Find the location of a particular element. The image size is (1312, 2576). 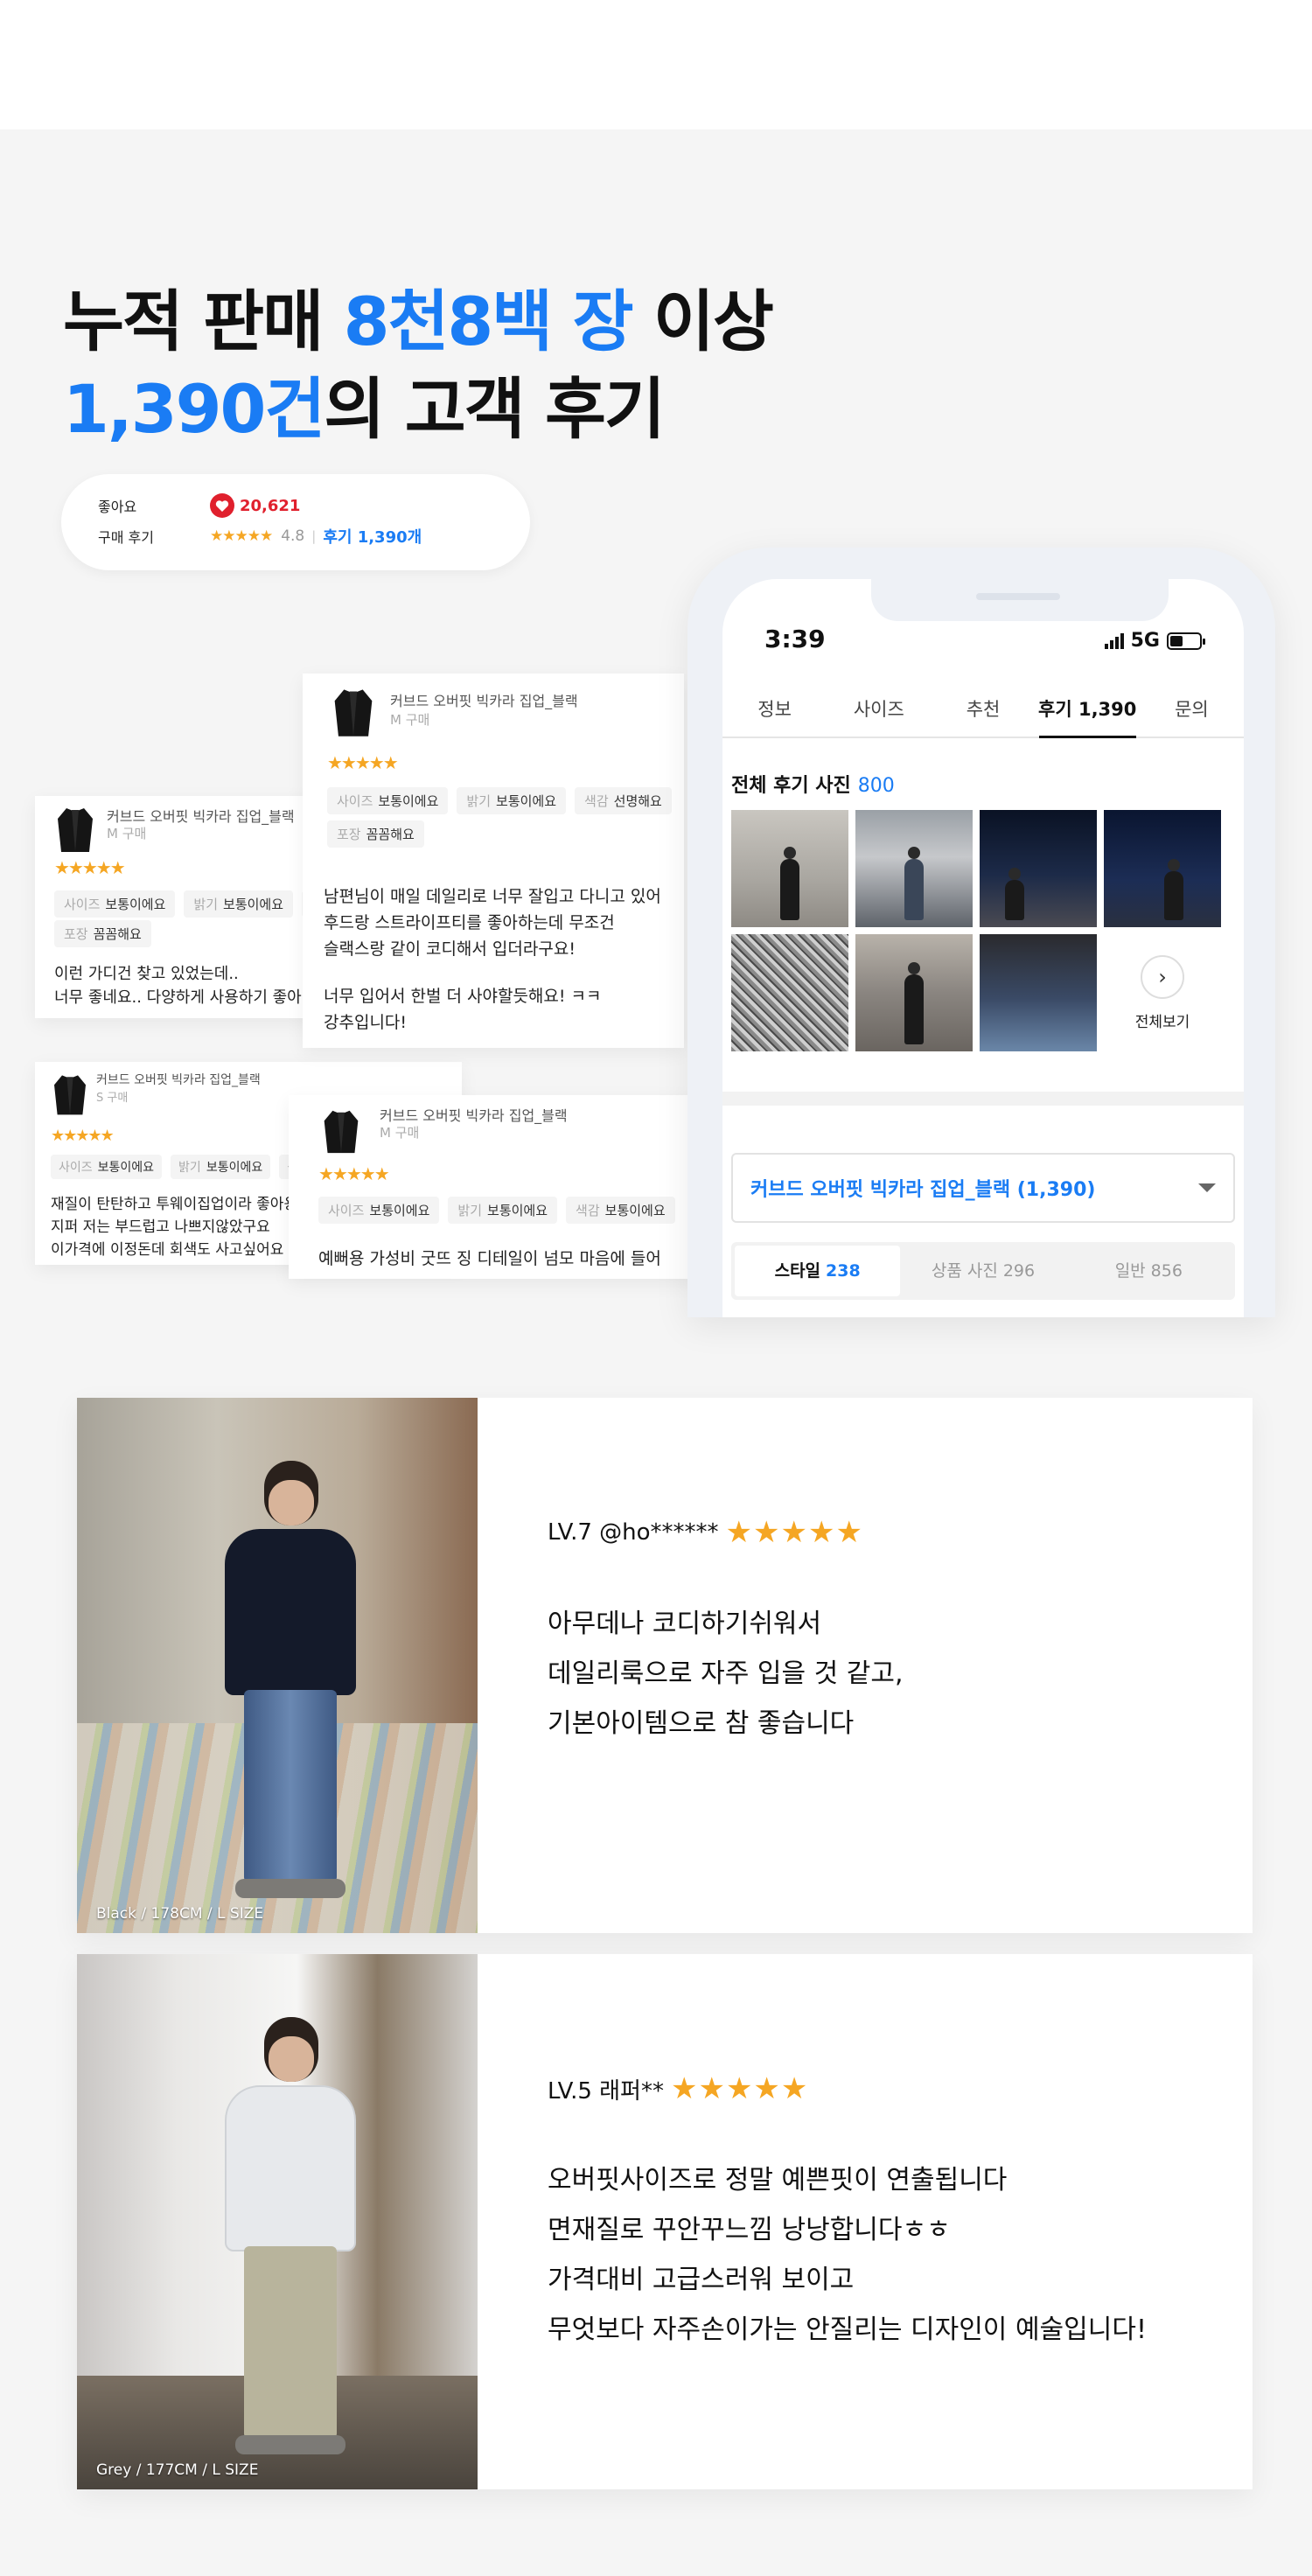

battery-icon is located at coordinates (1186, 641).